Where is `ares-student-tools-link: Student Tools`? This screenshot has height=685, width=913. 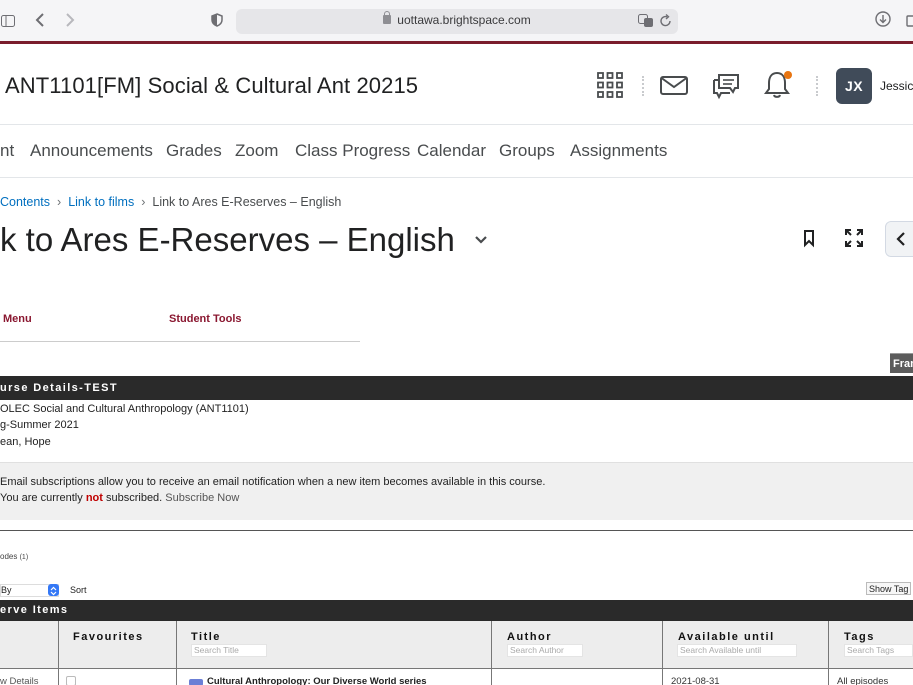 ares-student-tools-link: Student Tools is located at coordinates (205, 319).